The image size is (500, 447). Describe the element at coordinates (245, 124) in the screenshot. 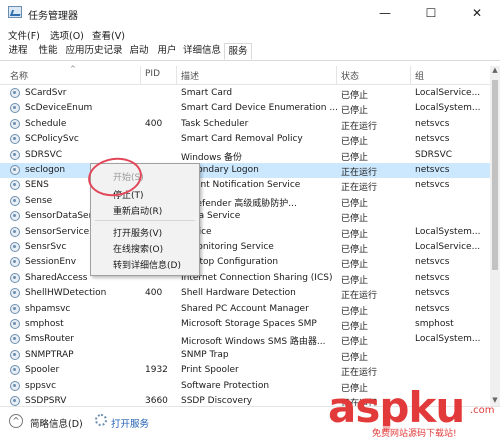

I see `table-row: Schedule 400 Task Scheduler 正在运行 netsvcs` at that location.